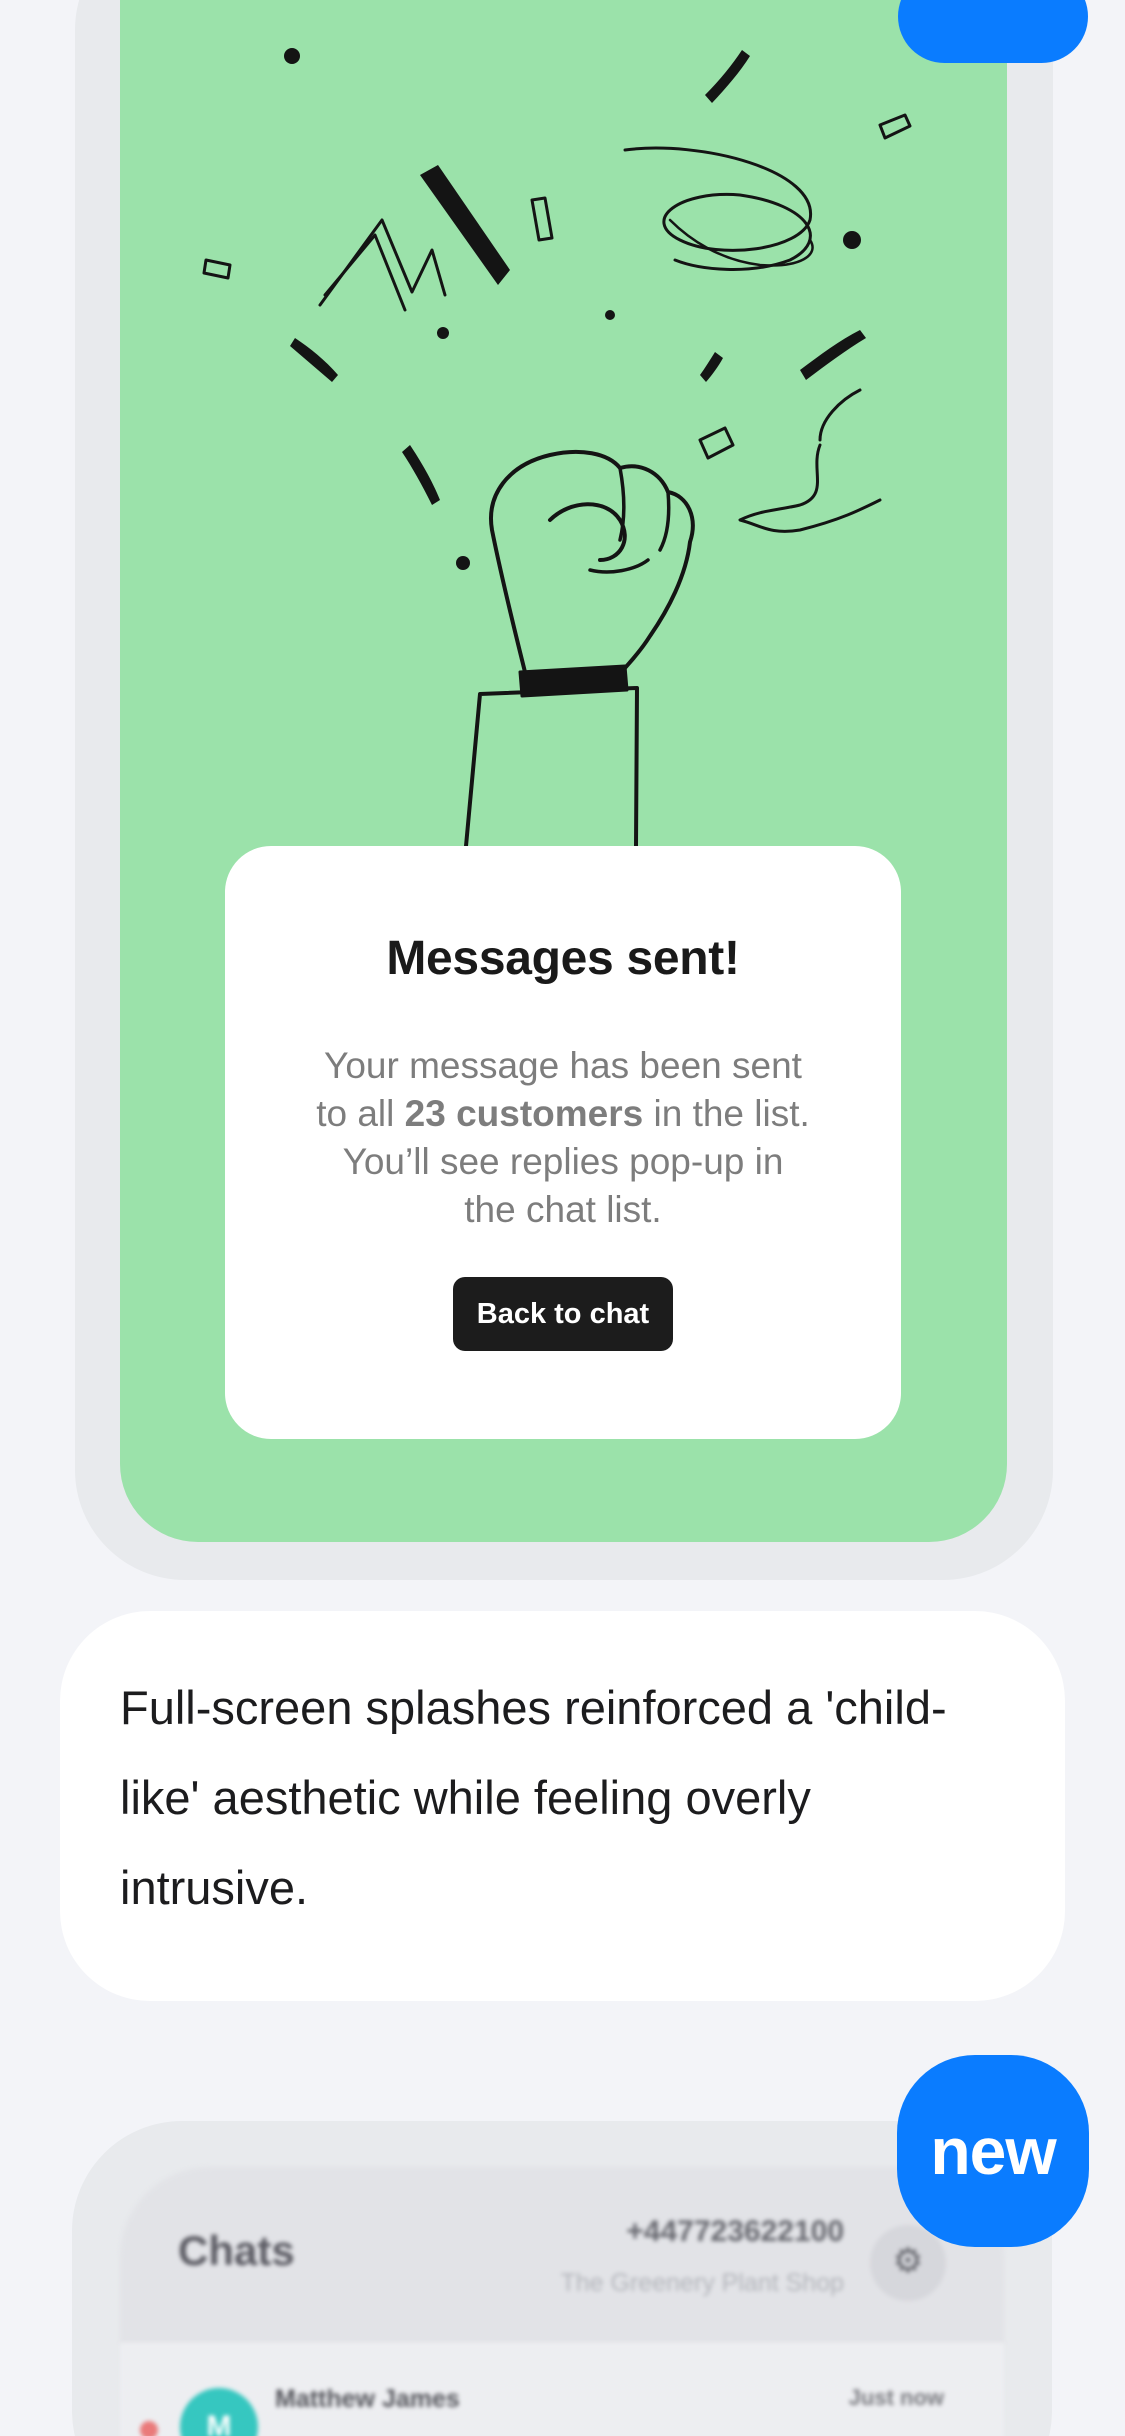 The width and height of the screenshot is (1125, 2436). I want to click on modal-message-line: You’ll see replies pop-up in, so click(563, 1161).